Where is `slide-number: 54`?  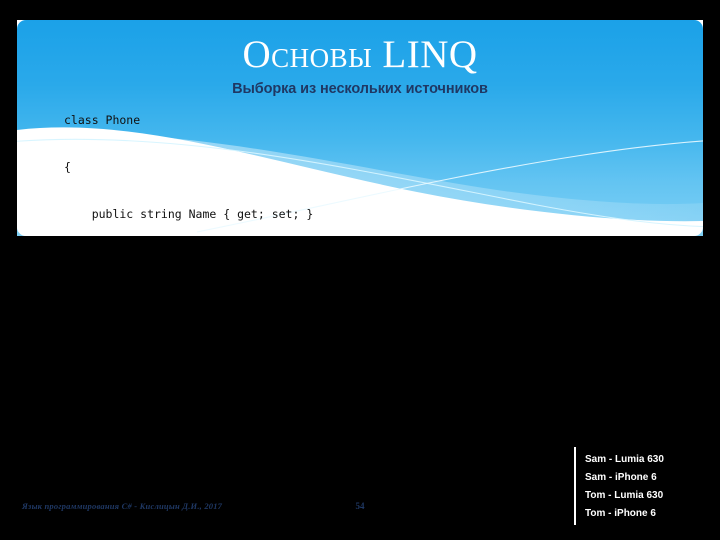 slide-number: 54 is located at coordinates (360, 506).